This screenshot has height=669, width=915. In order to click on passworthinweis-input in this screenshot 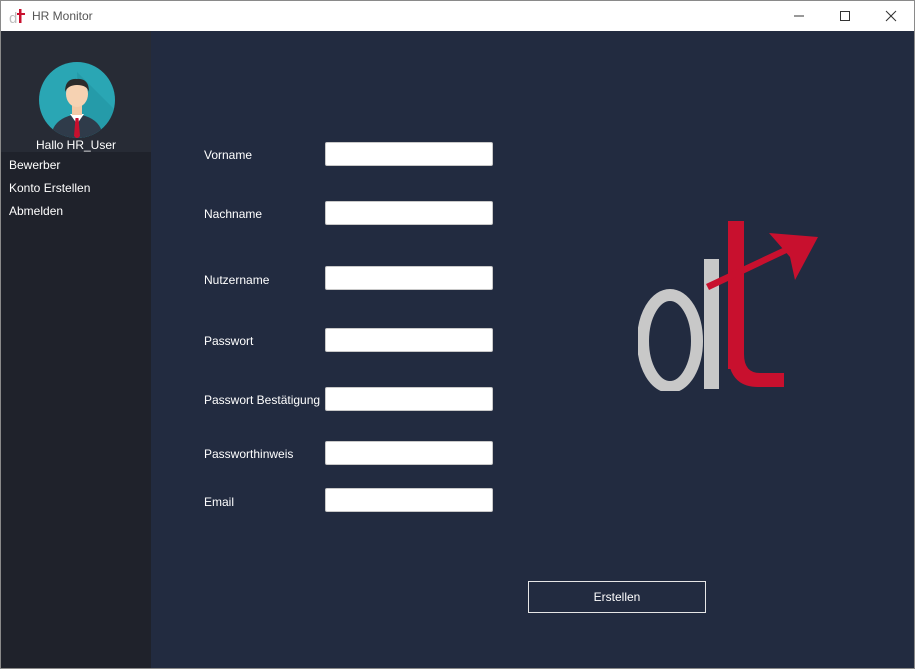, I will do `click(409, 453)`.